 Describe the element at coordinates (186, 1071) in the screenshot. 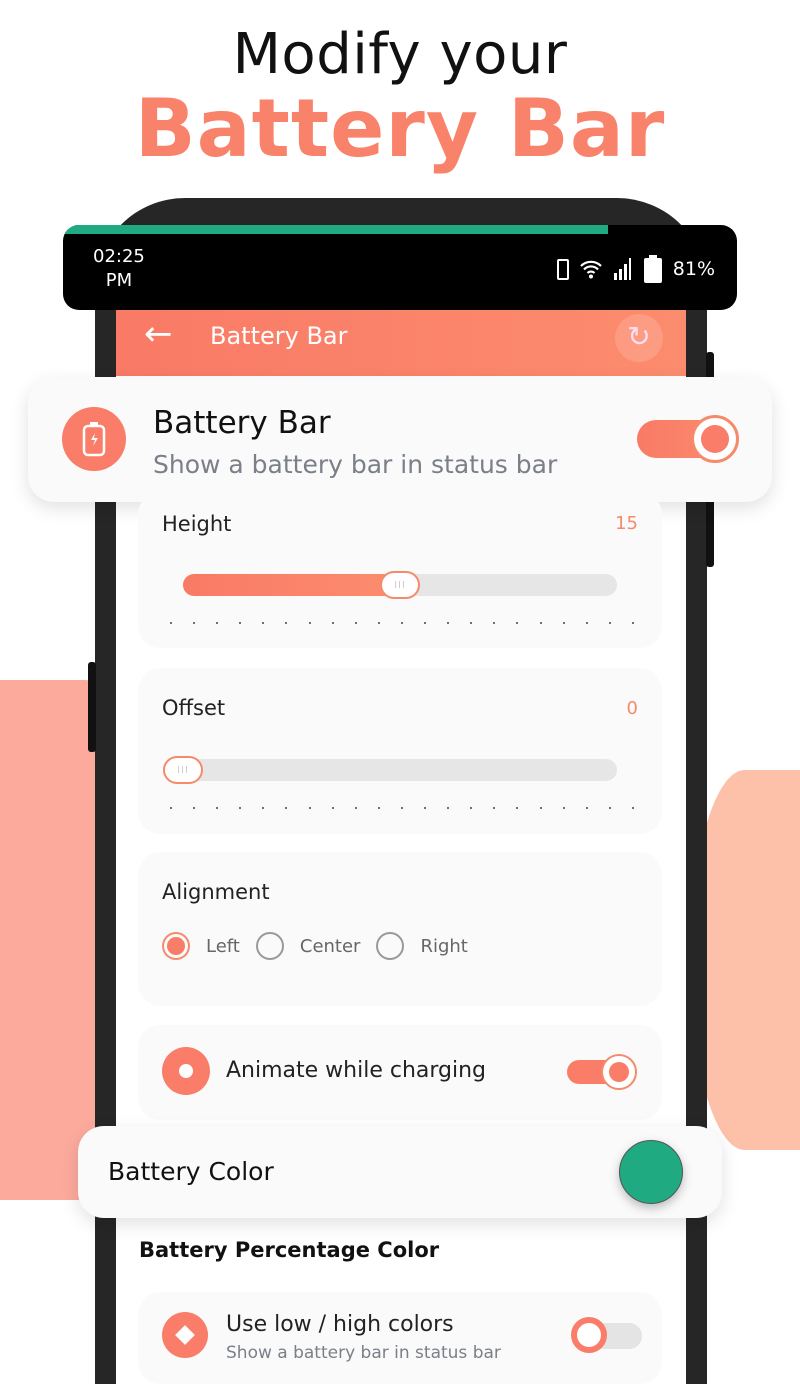

I see `animation-icon` at that location.